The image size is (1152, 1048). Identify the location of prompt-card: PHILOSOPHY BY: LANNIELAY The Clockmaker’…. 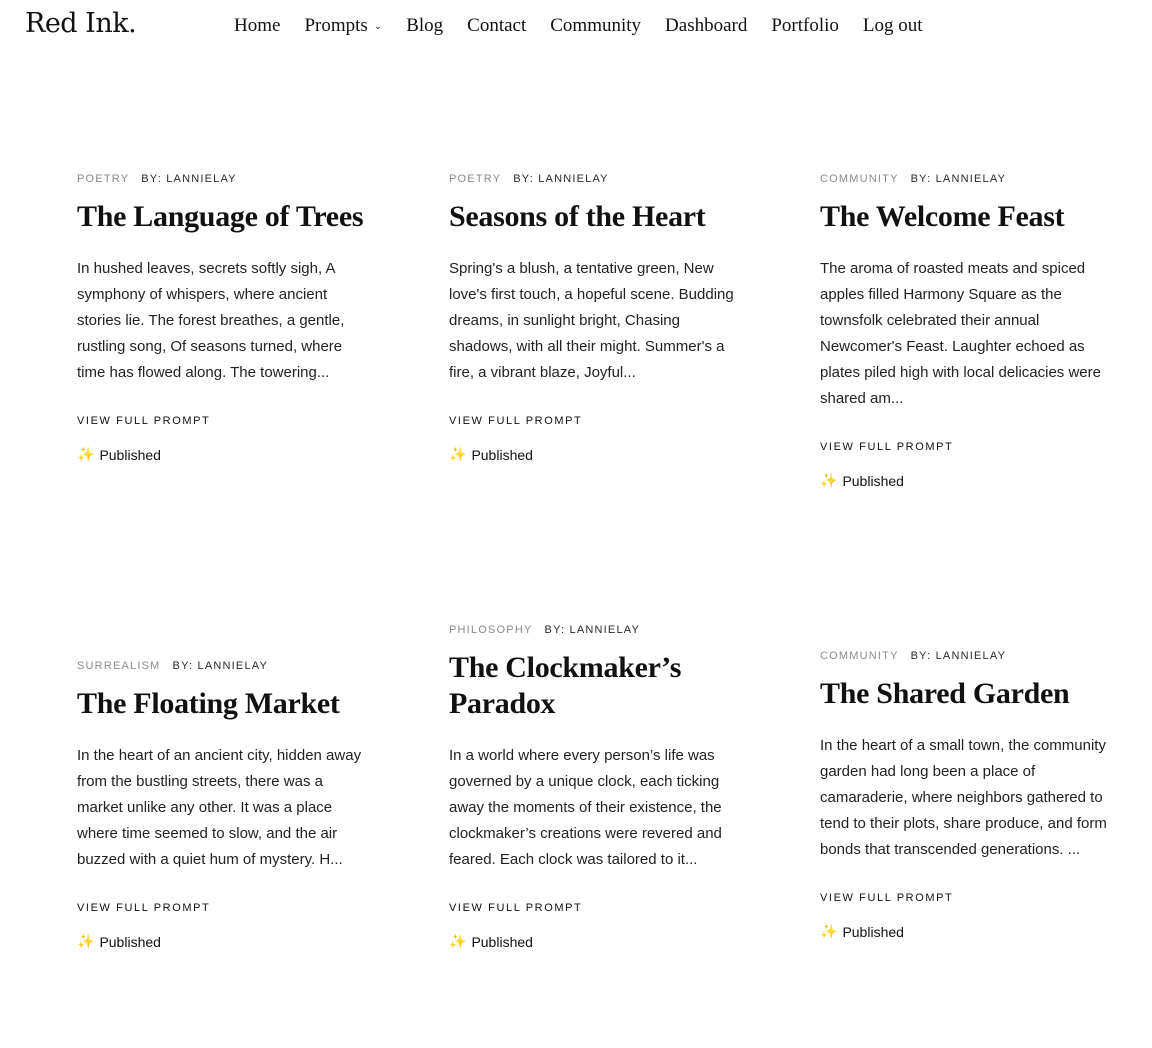
(594, 787).